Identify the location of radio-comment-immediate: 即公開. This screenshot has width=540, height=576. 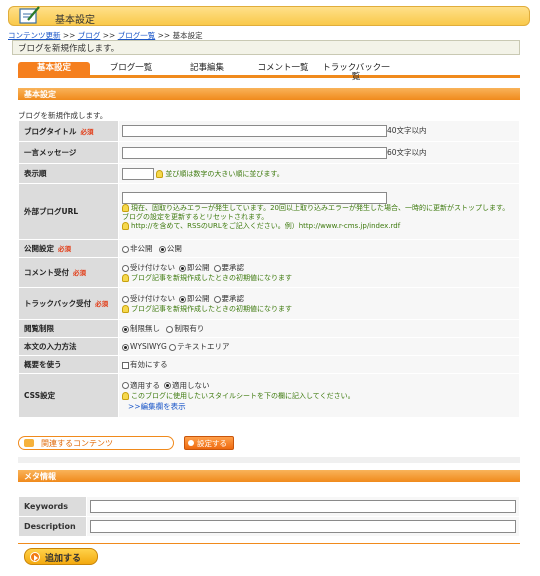
(194, 267).